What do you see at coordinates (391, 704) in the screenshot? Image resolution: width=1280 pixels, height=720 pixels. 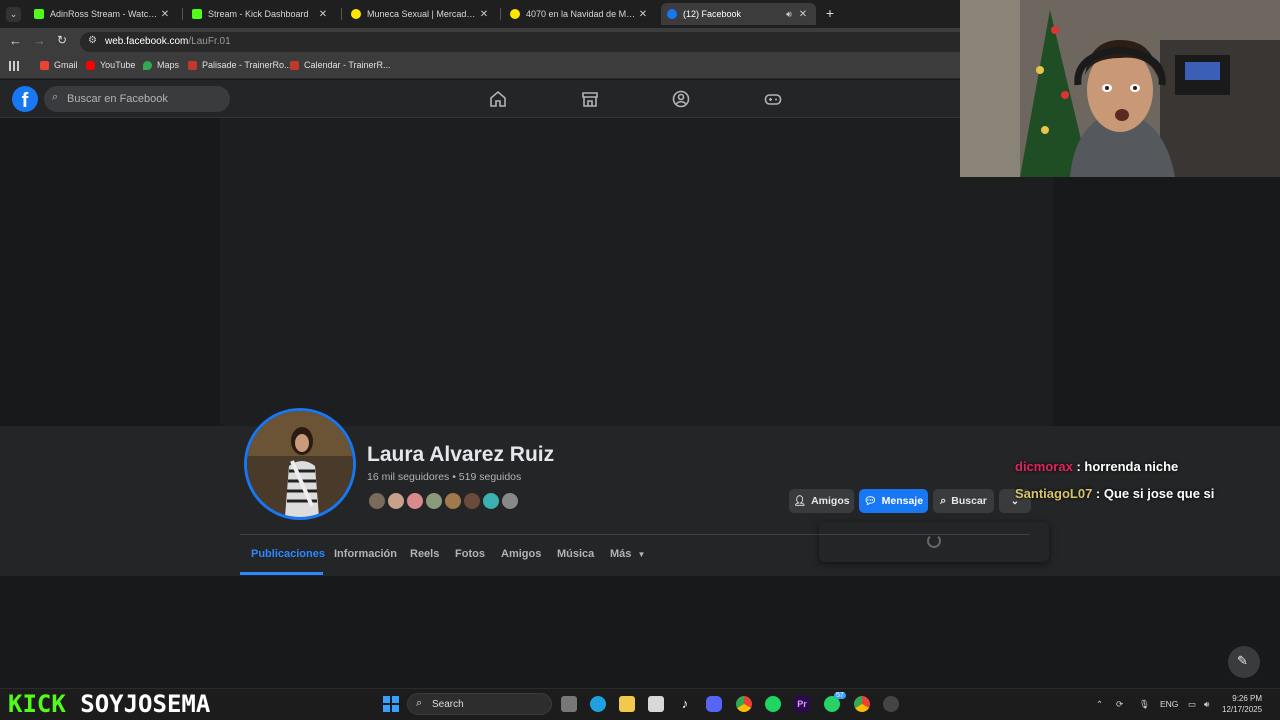 I see `windows-start-icon` at bounding box center [391, 704].